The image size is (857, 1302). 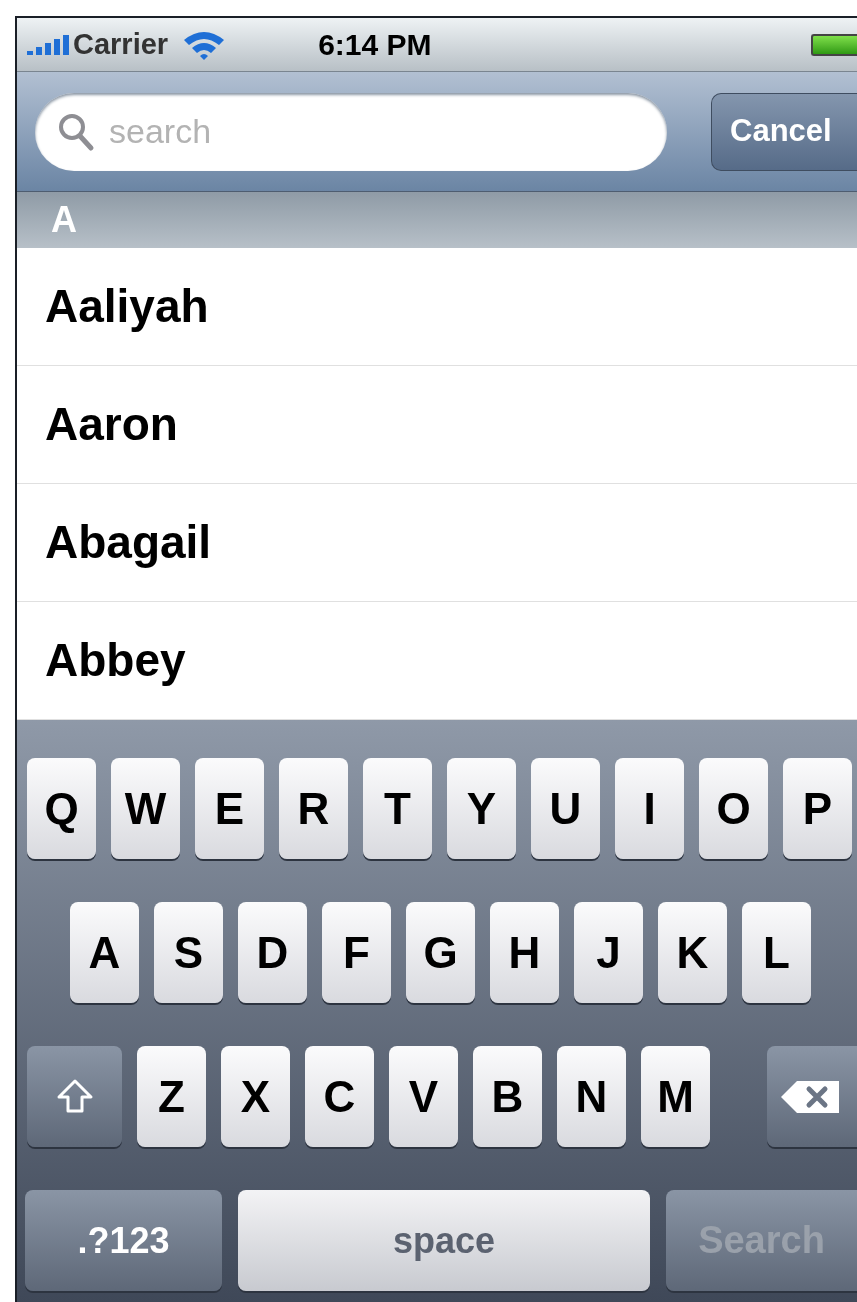 What do you see at coordinates (229, 808) in the screenshot?
I see `keyboard-key: E` at bounding box center [229, 808].